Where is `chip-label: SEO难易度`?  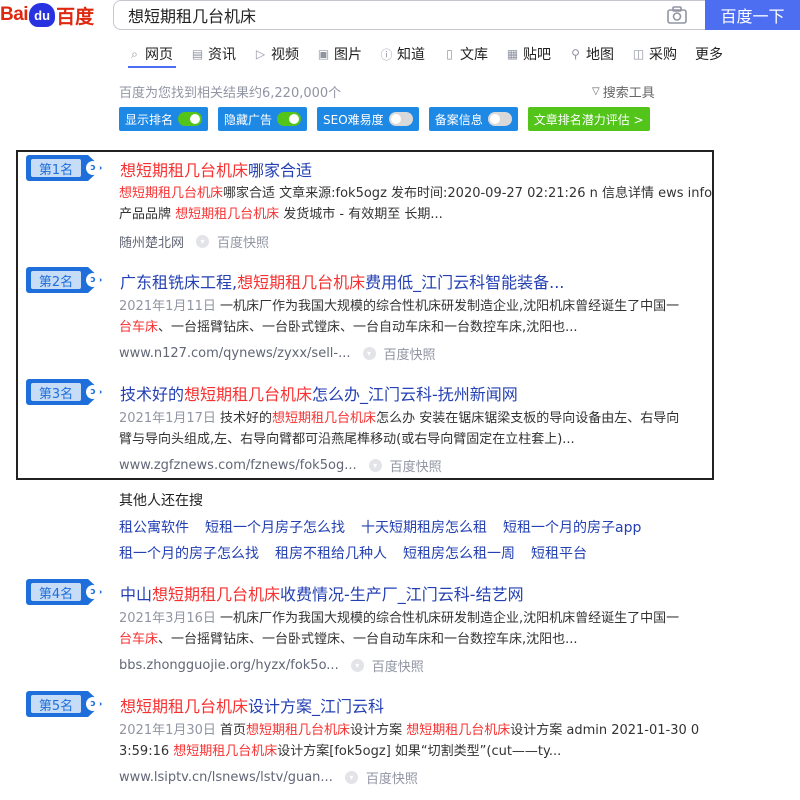
chip-label: SEO难易度 is located at coordinates (353, 119).